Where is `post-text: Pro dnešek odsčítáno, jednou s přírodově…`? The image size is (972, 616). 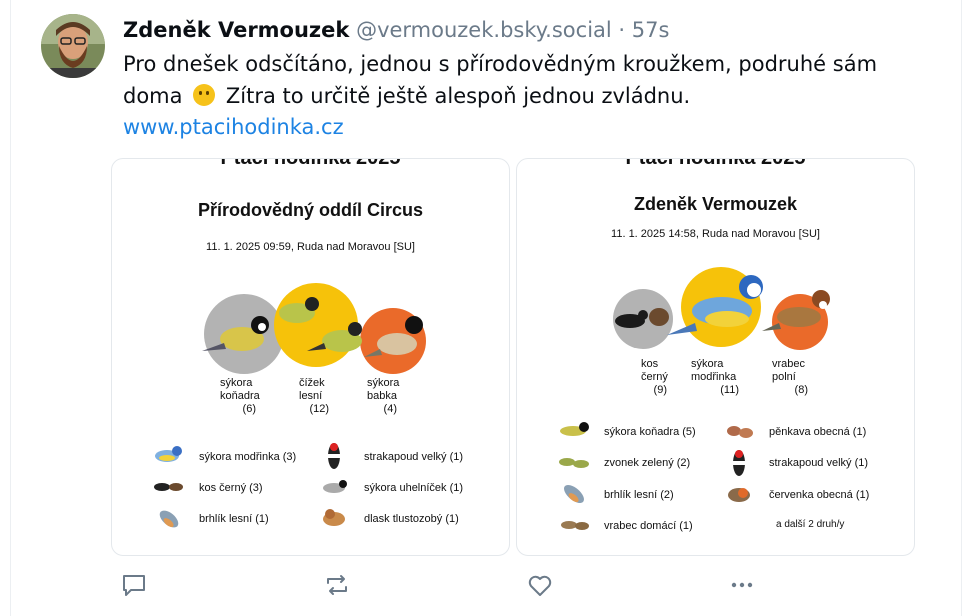
post-text: Pro dnešek odsčítáno, jednou s přírodově… is located at coordinates (533, 80).